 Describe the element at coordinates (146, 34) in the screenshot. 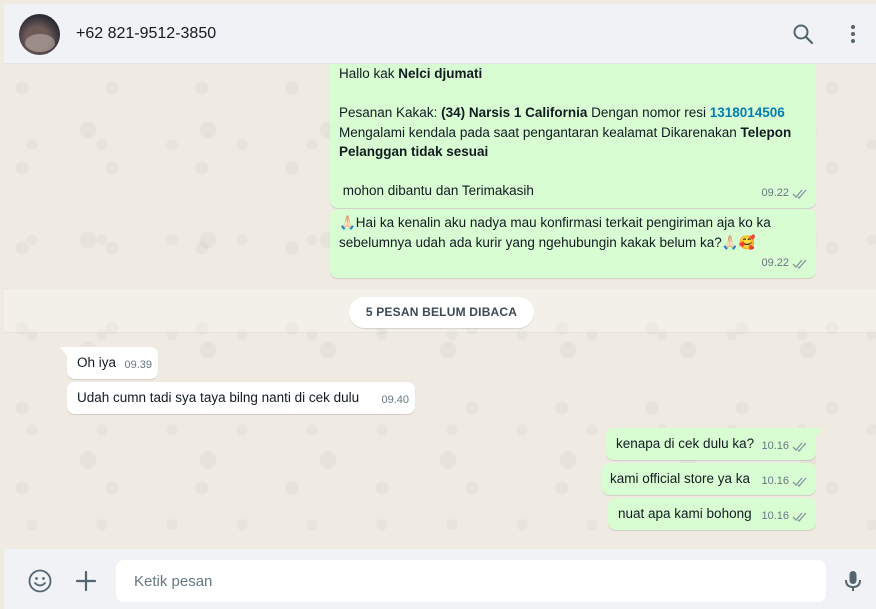

I see `contact-name: +62 821-9512-3850` at that location.